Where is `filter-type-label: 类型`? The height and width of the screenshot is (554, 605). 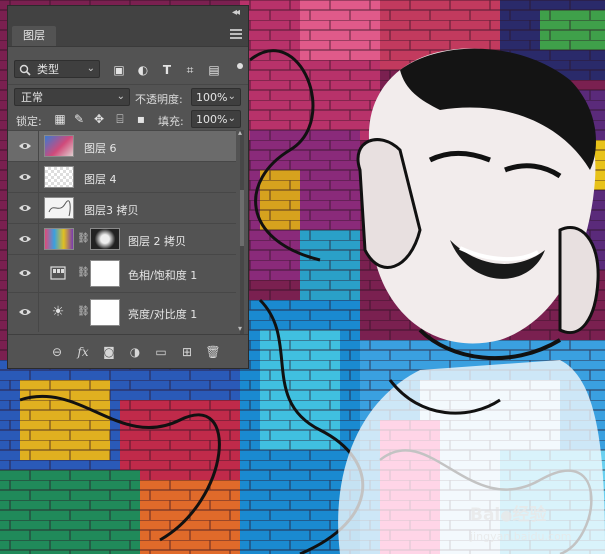
filter-type-label: 类型 is located at coordinates (48, 69).